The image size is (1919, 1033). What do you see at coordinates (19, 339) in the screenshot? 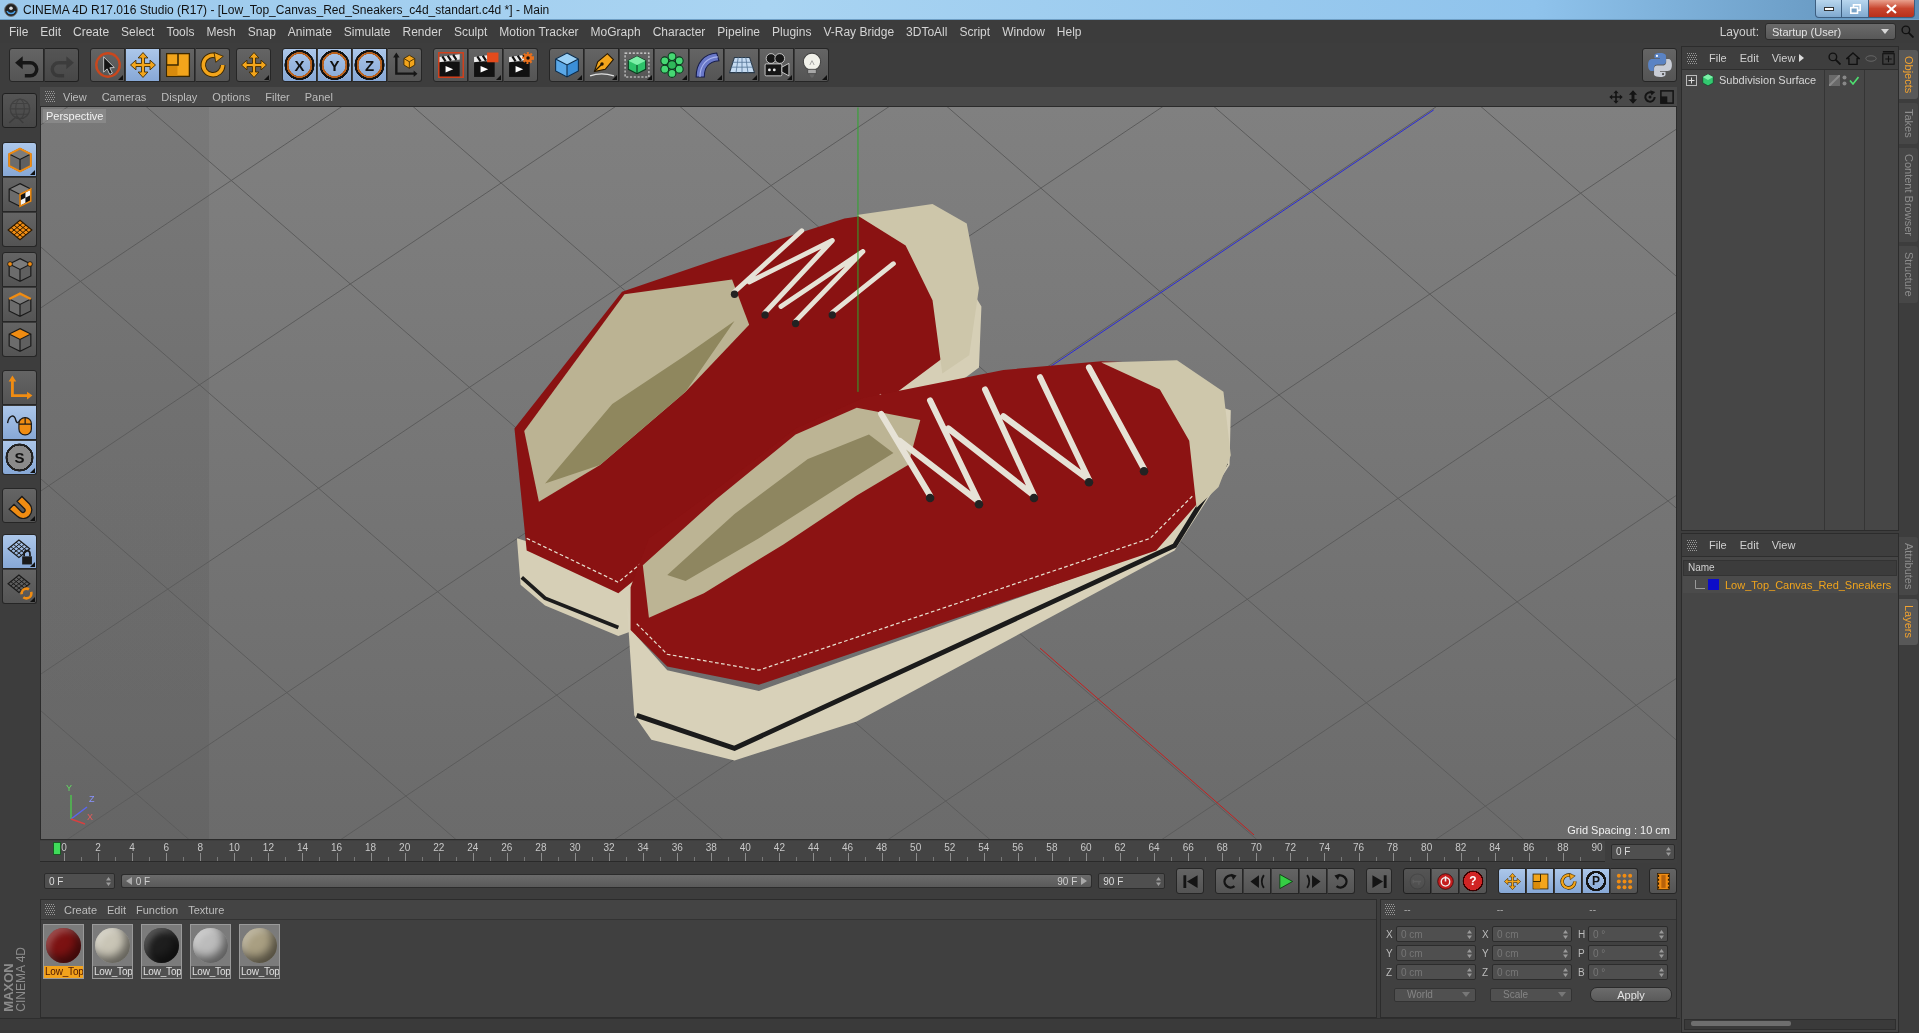
I see `polygons-mode-button` at bounding box center [19, 339].